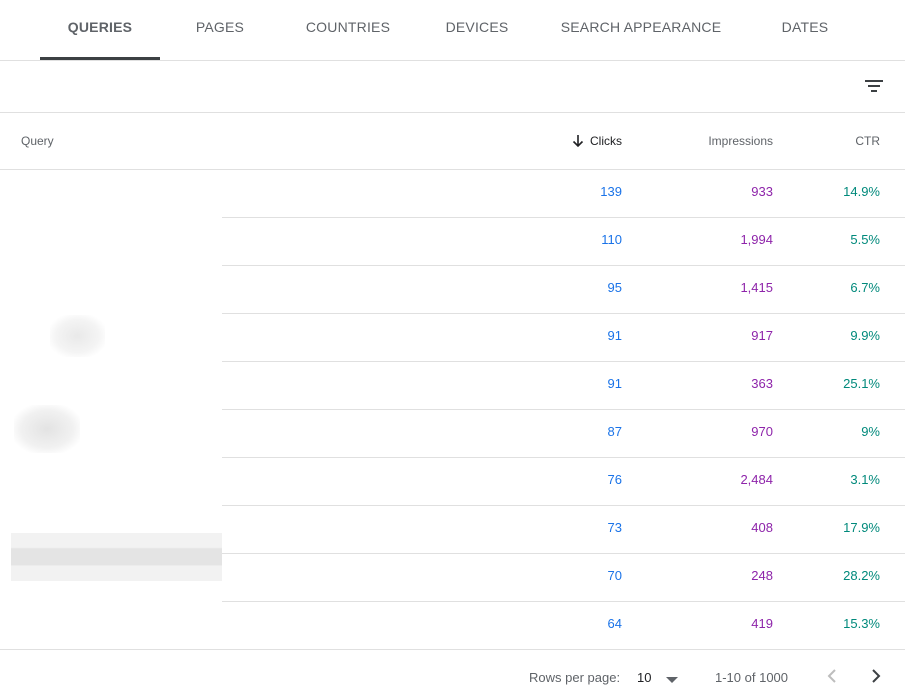 The height and width of the screenshot is (696, 905). What do you see at coordinates (861, 191) in the screenshot?
I see `ctr-cell: 14.9%` at bounding box center [861, 191].